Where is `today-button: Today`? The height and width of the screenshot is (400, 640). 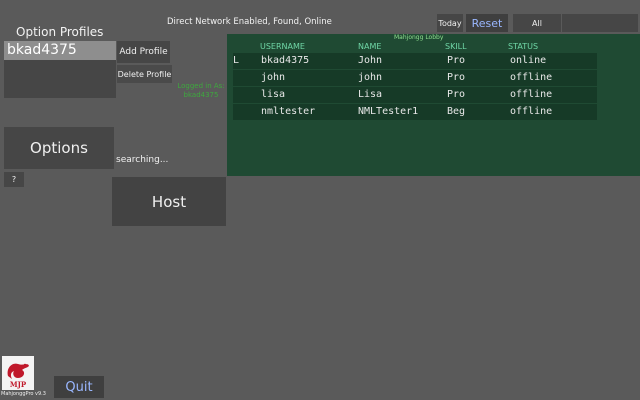 today-button: Today is located at coordinates (450, 23).